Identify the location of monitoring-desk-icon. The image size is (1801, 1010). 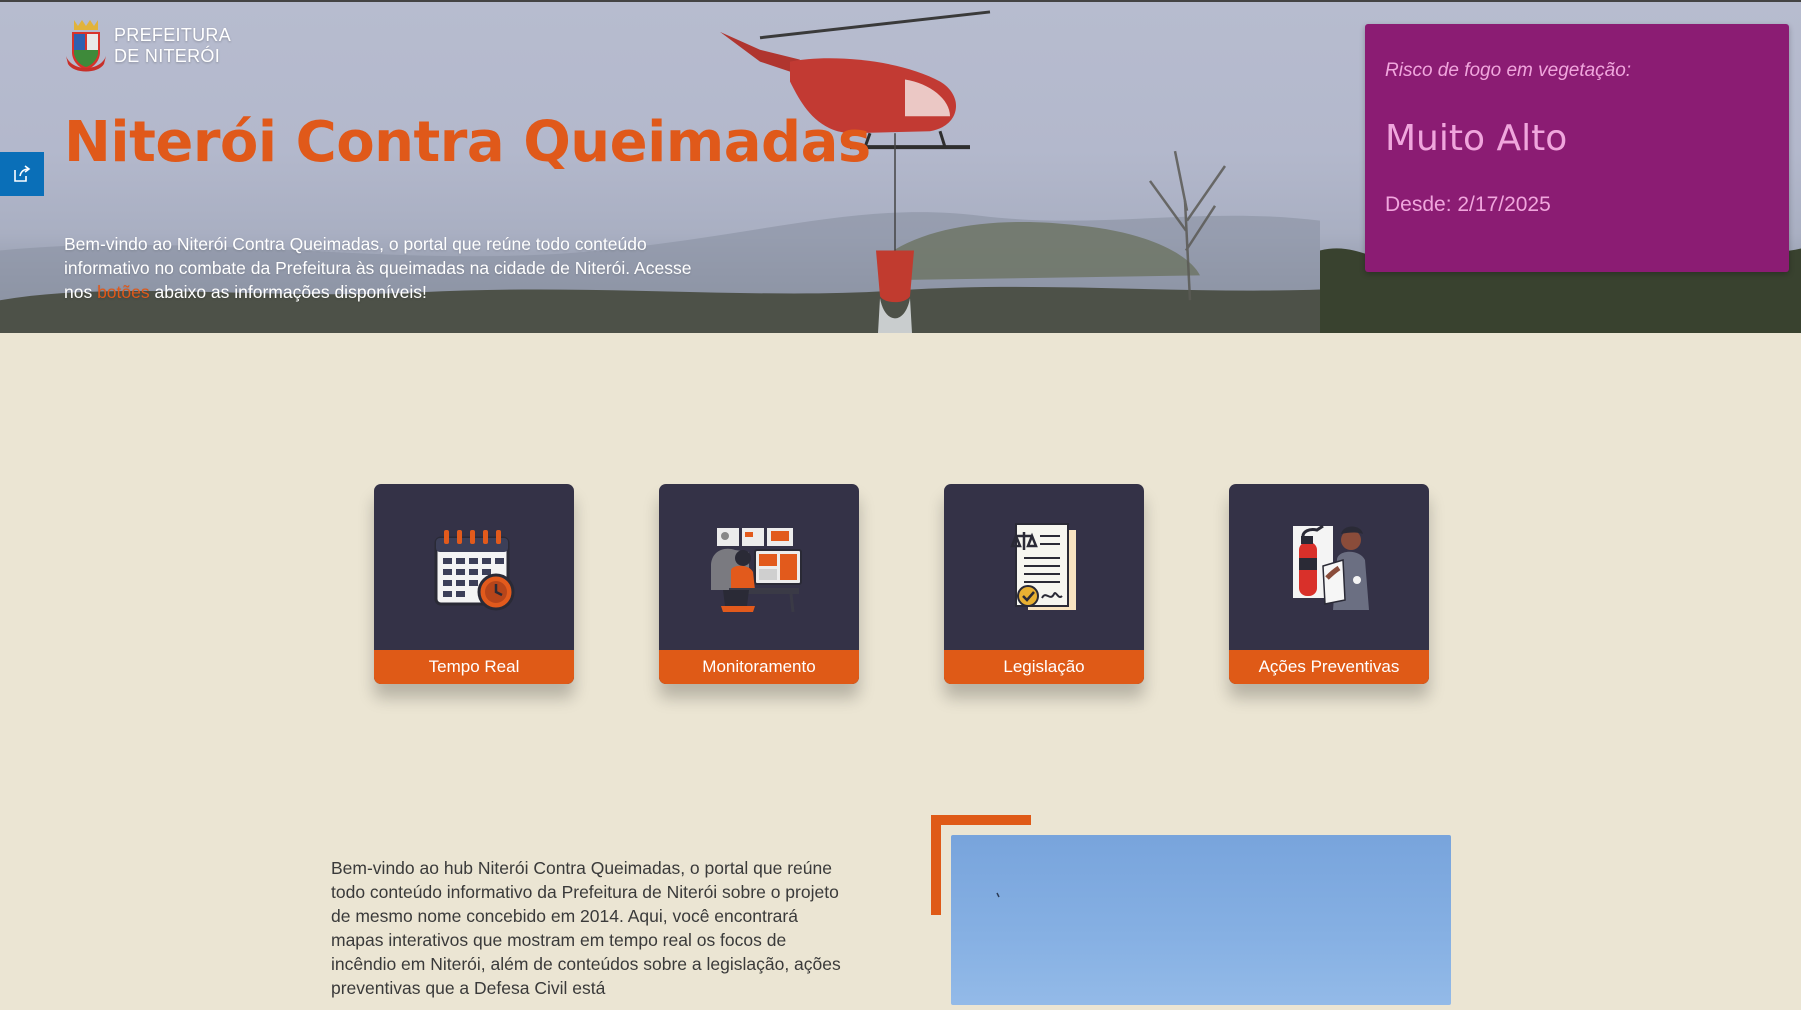
(756, 570).